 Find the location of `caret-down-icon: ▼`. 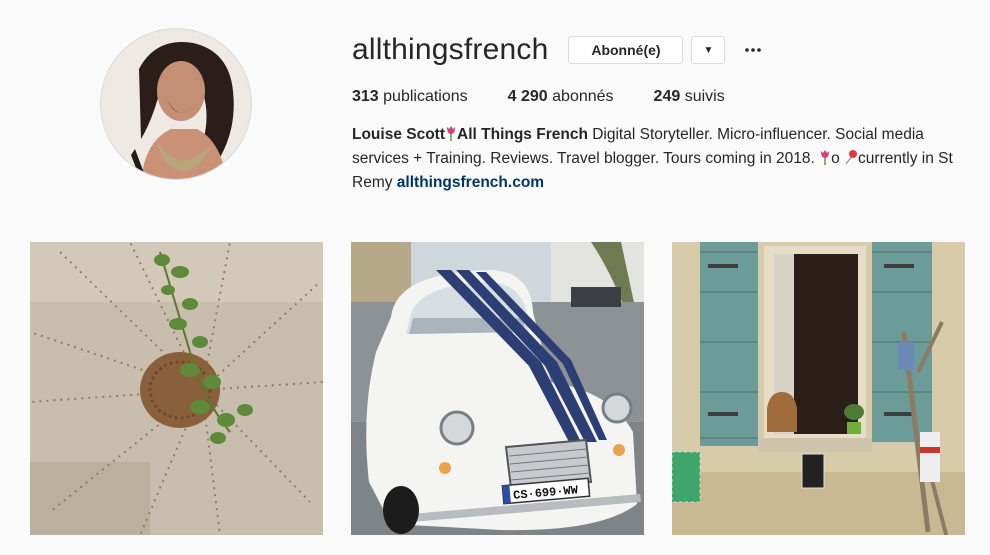

caret-down-icon: ▼ is located at coordinates (708, 50).